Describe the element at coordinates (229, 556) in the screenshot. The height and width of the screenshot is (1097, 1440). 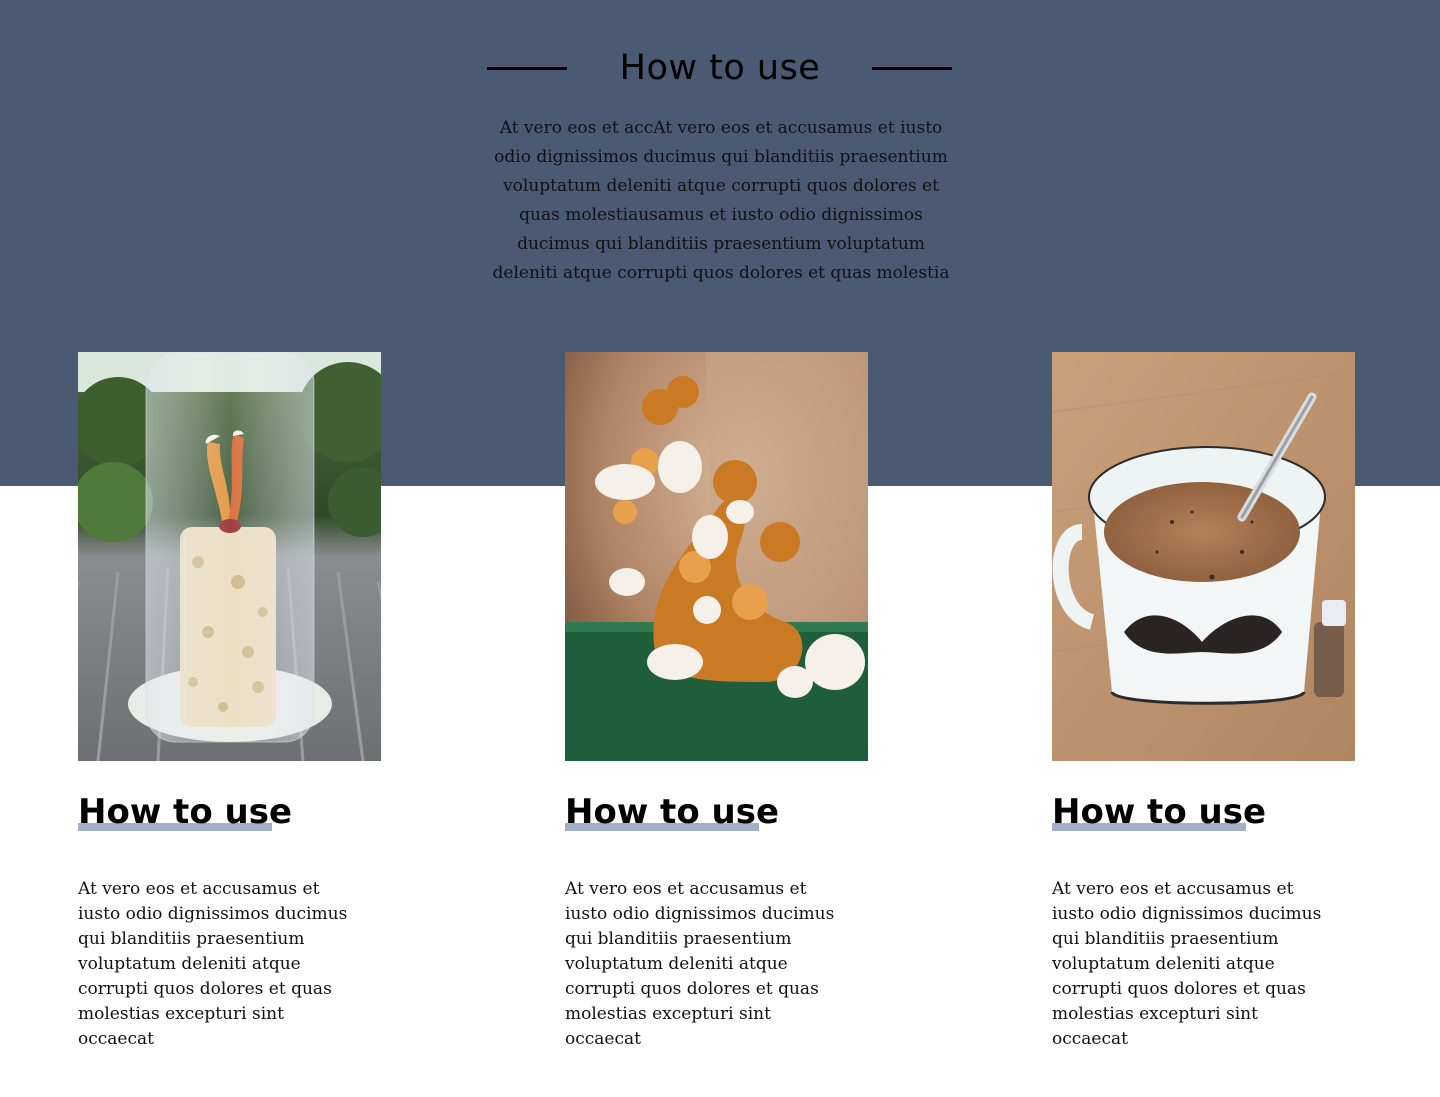
I see `mushroom-grow-kit-photo` at that location.